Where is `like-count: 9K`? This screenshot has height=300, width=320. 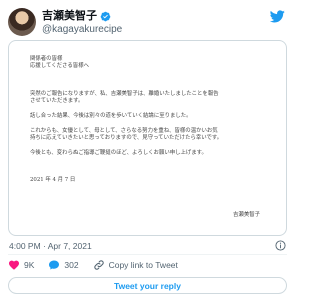
like-count: 9K is located at coordinates (29, 265).